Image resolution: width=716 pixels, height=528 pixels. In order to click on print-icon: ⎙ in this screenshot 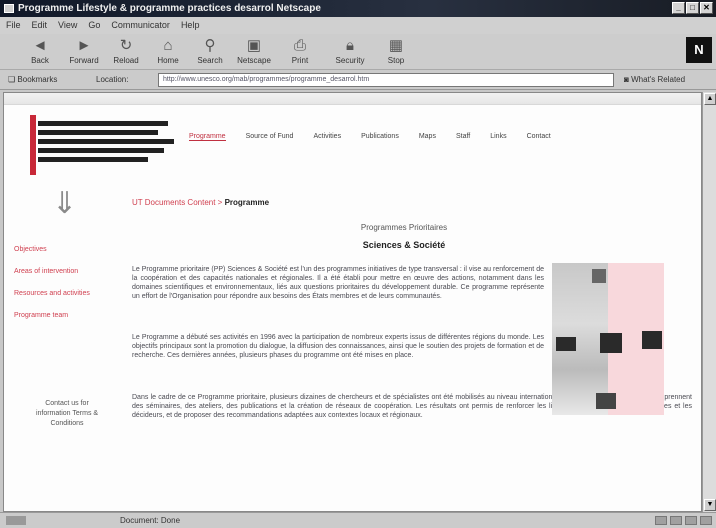, I will do `click(299, 45)`.